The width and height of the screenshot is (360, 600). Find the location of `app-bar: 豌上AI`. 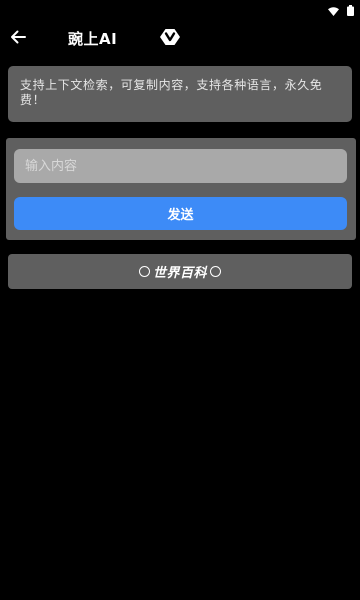

app-bar: 豌上AI is located at coordinates (180, 38).